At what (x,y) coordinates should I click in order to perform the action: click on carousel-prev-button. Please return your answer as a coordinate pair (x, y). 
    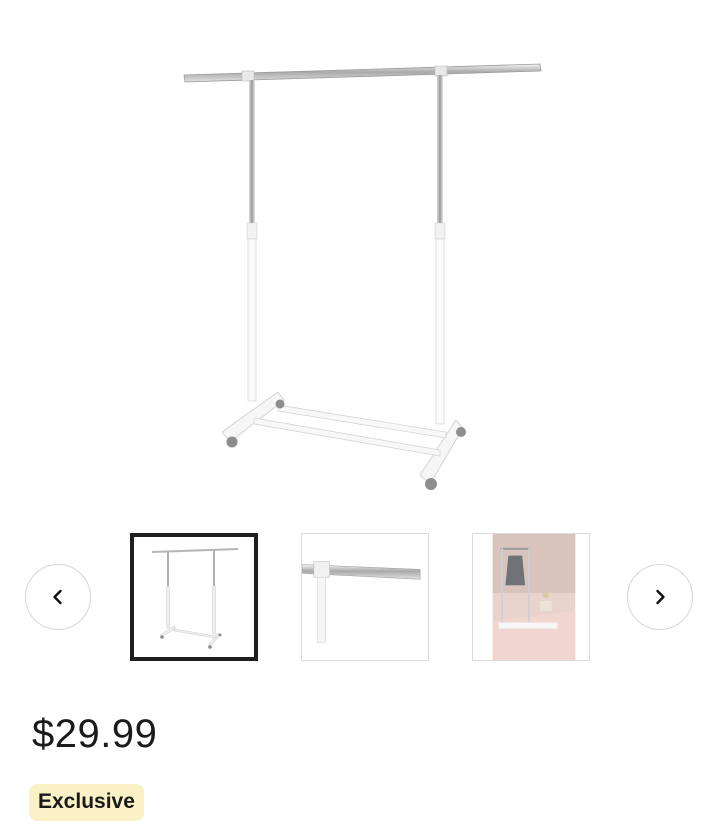
    Looking at the image, I should click on (58, 597).